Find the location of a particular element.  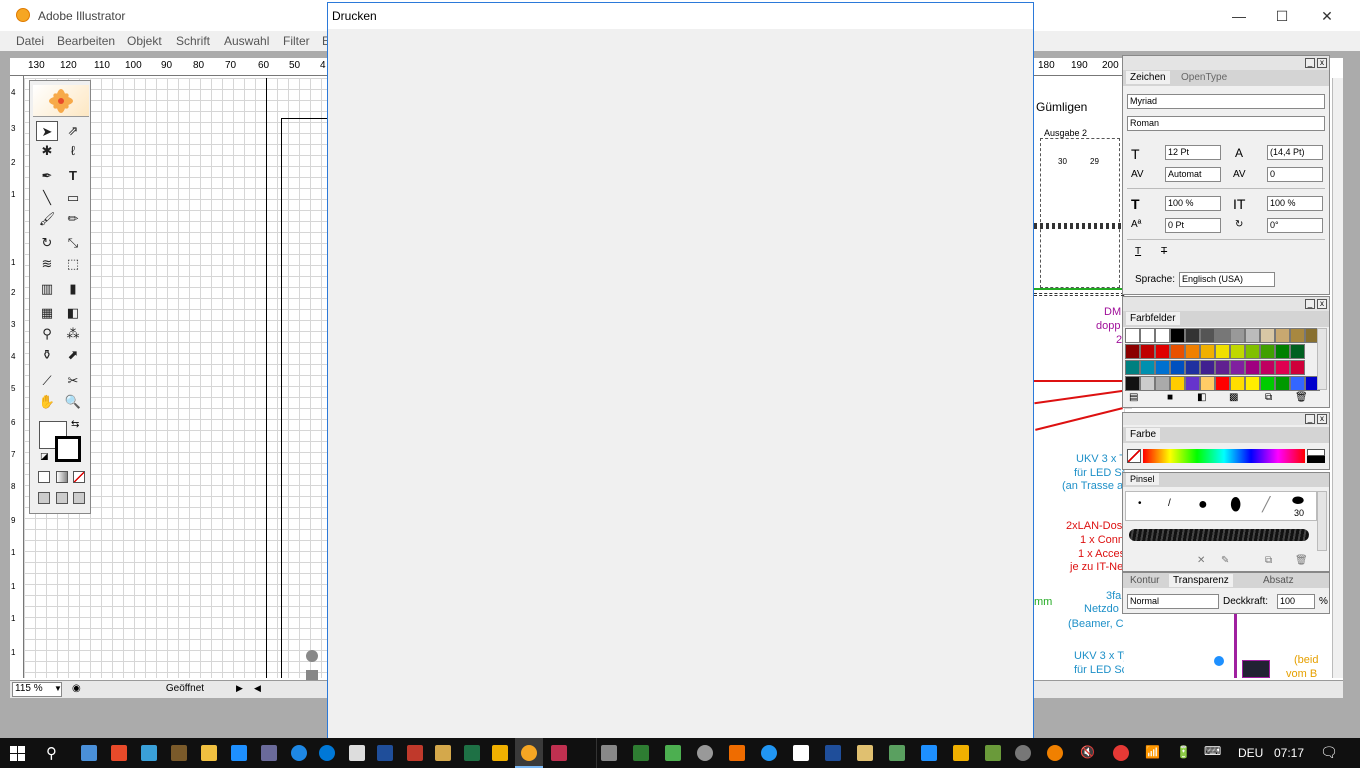

brush-oval-30: ⬬ is located at coordinates (1298, 500).